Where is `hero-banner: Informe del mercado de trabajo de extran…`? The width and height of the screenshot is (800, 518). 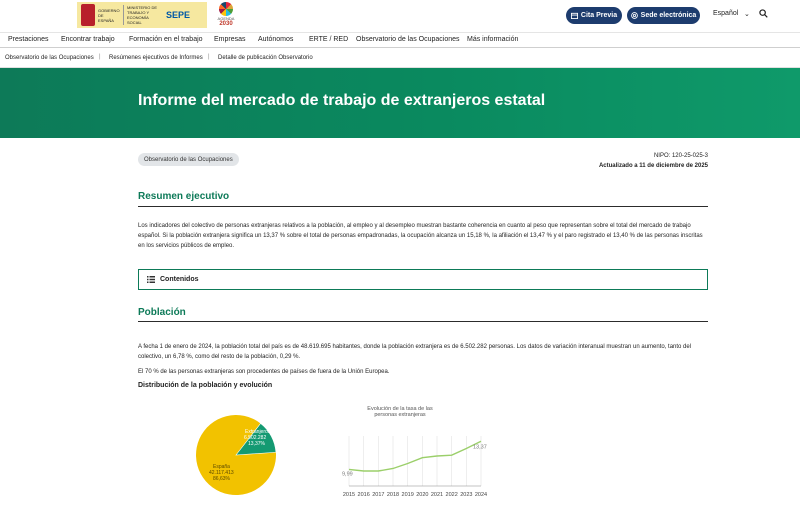
hero-banner: Informe del mercado de trabajo de extran… is located at coordinates (400, 103).